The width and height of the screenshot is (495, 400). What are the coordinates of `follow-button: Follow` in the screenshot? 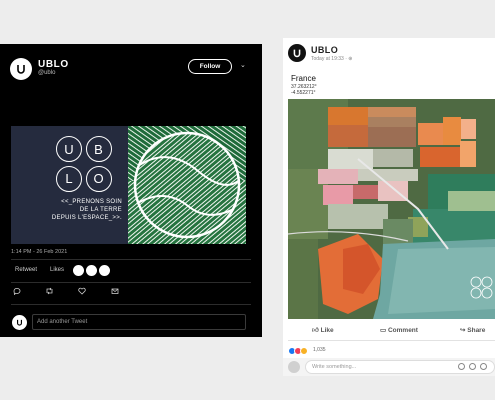 It's located at (210, 66).